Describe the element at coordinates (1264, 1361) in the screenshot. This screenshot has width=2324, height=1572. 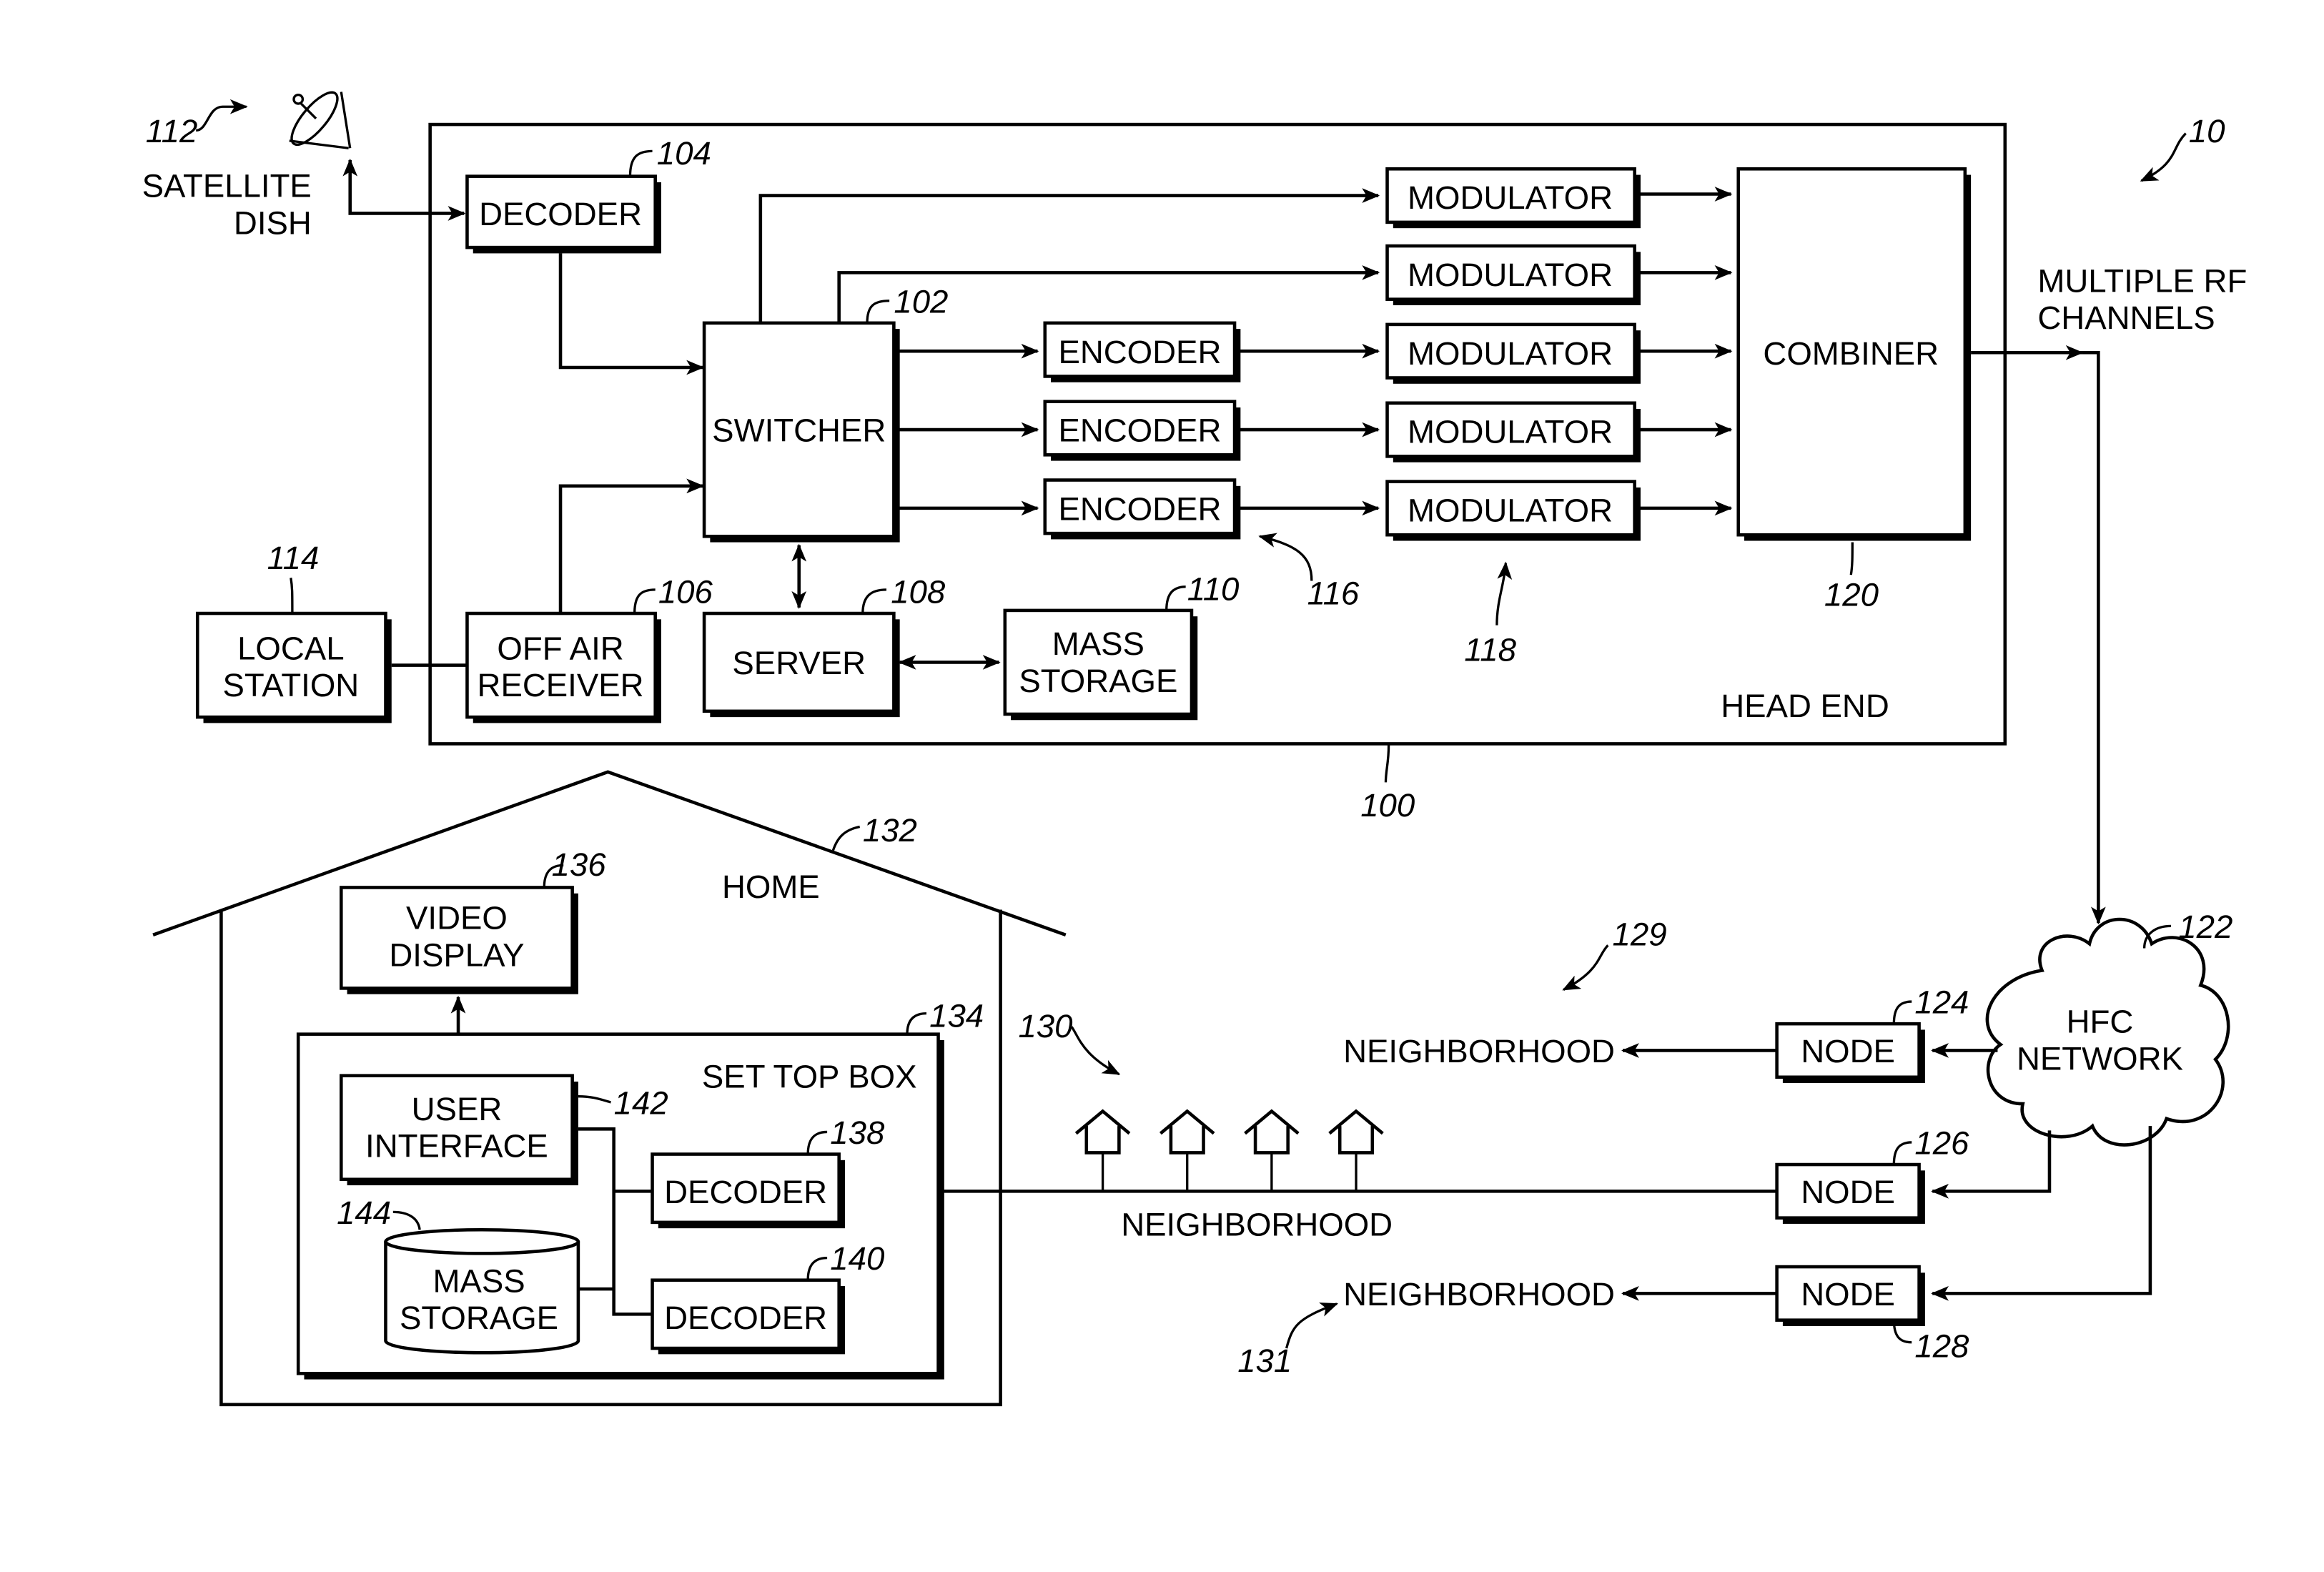
I see `neighborhood-ref: 131` at that location.